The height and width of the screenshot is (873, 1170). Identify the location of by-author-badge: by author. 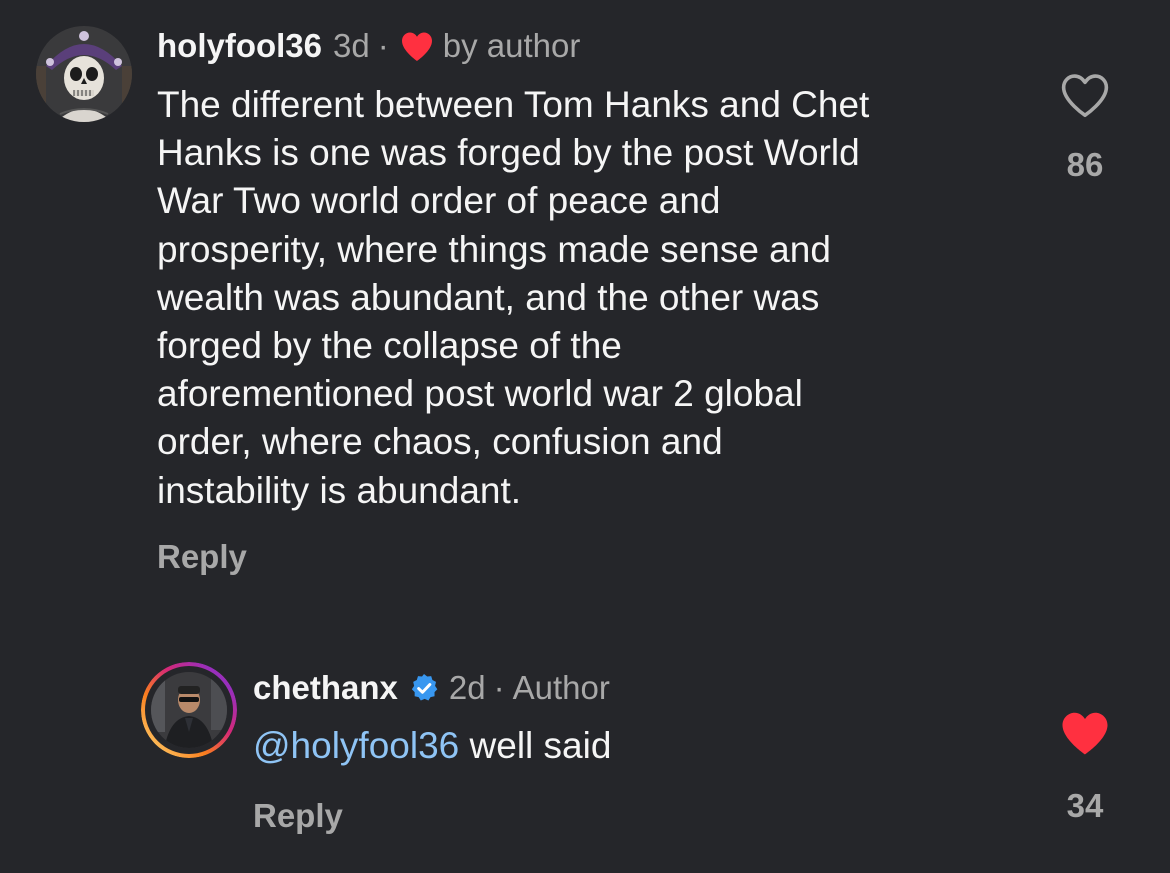
(511, 45).